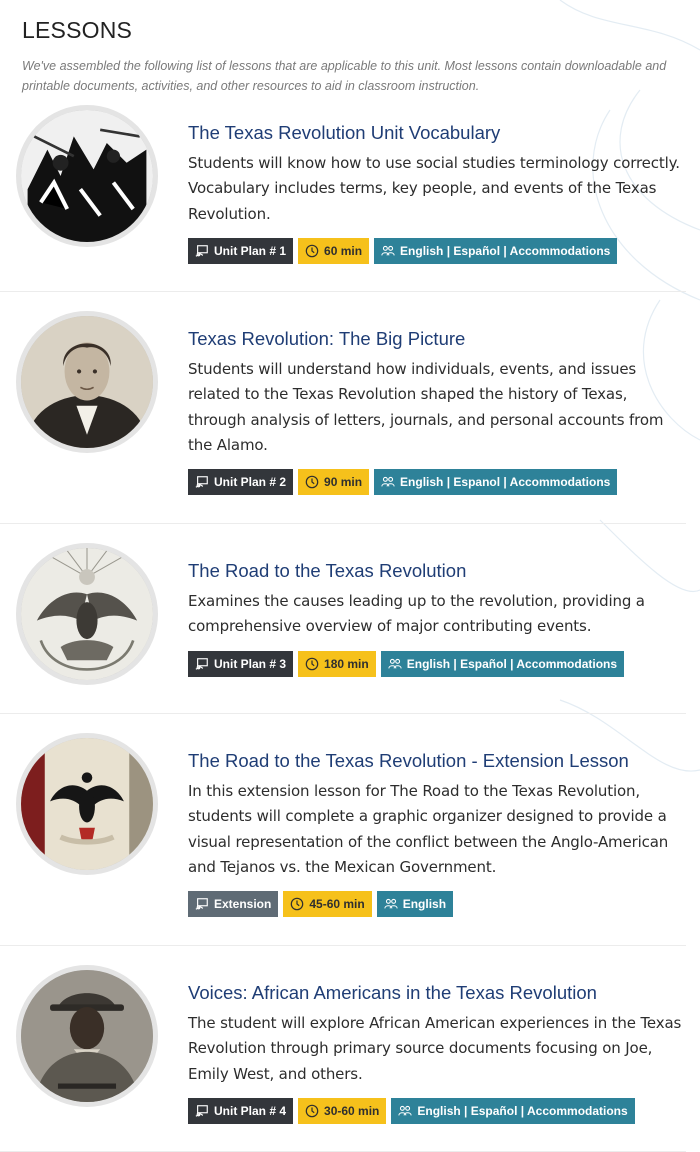 The image size is (700, 1152). Describe the element at coordinates (233, 904) in the screenshot. I see `extension-tag: Extension` at that location.